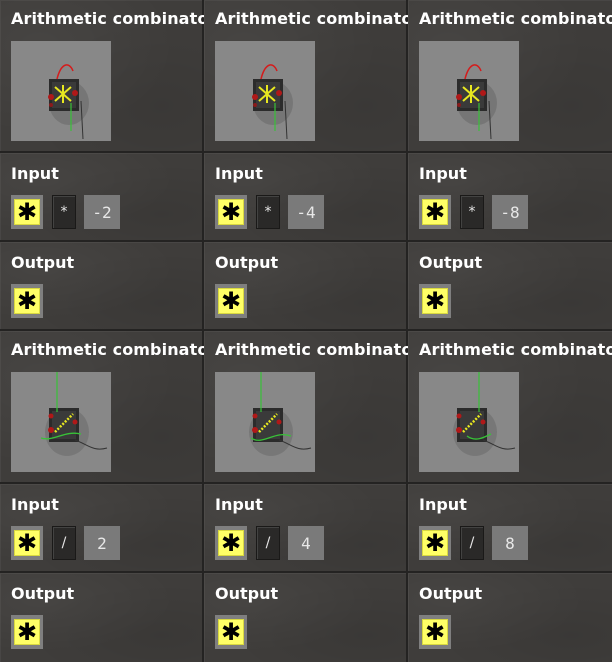  I want to click on input-row: ✱ / 8, so click(473, 543).